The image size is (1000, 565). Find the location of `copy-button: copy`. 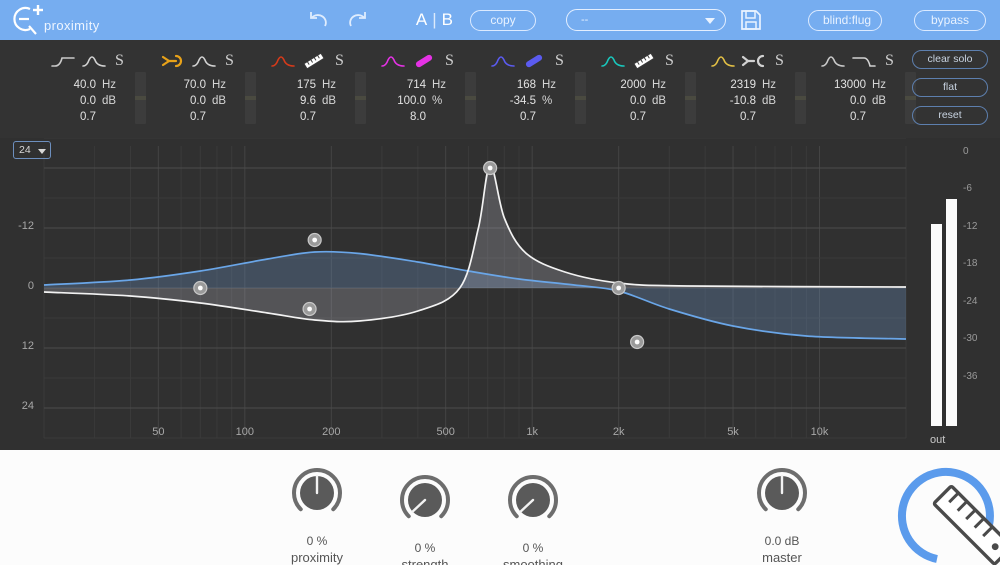

copy-button: copy is located at coordinates (503, 20).